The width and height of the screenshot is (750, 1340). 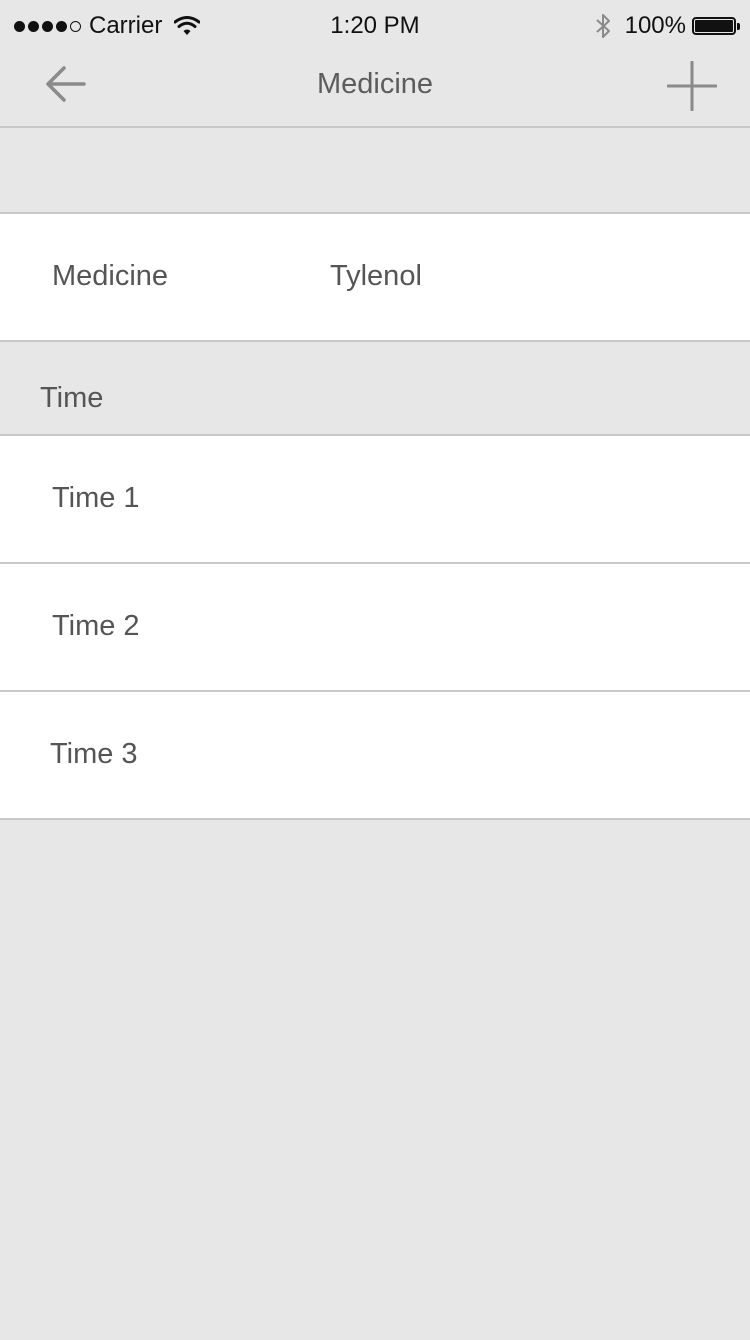 I want to click on time-section-title: Time, so click(x=72, y=398).